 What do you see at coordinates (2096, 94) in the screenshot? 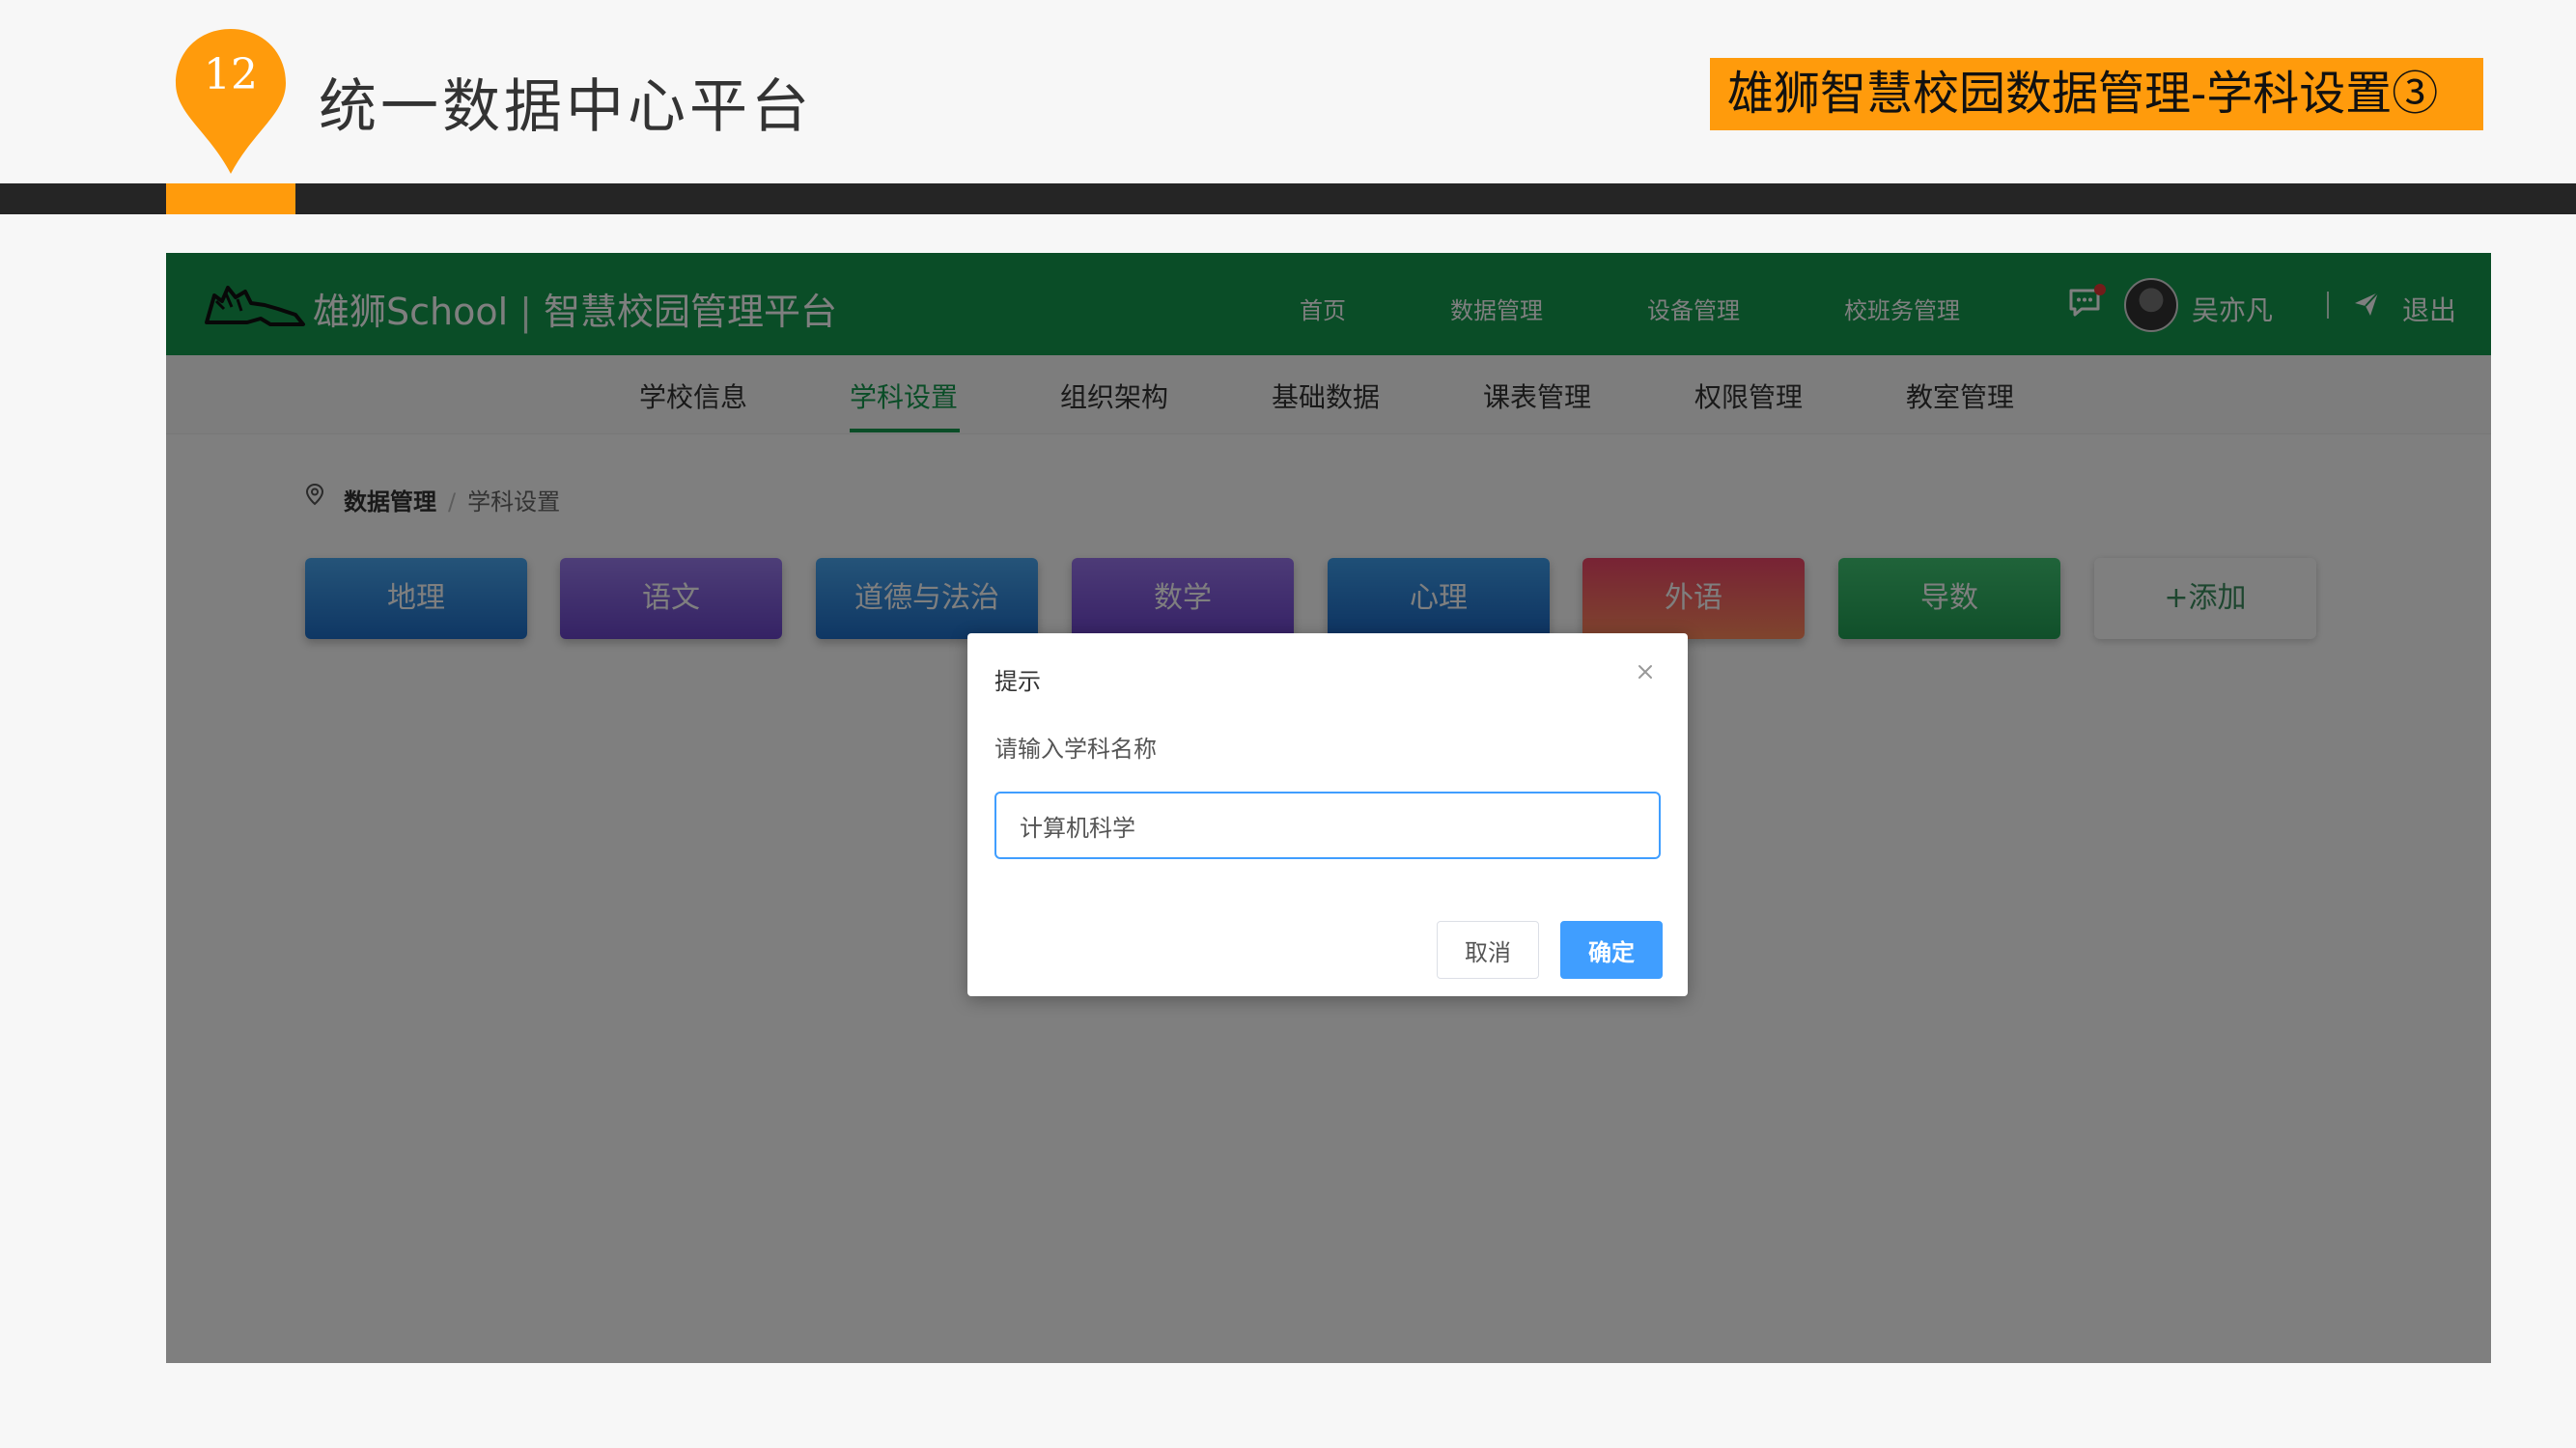
I see `slide-badge: 雄狮智慧校园数据管理-学科设置③` at bounding box center [2096, 94].